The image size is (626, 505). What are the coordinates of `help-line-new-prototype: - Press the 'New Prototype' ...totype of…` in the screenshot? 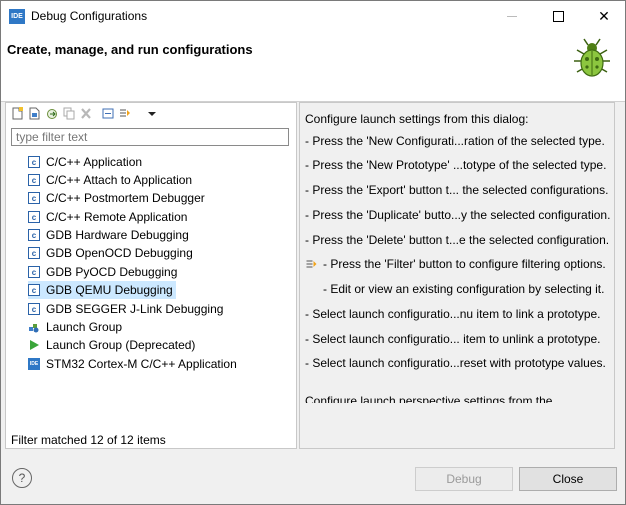 It's located at (456, 165).